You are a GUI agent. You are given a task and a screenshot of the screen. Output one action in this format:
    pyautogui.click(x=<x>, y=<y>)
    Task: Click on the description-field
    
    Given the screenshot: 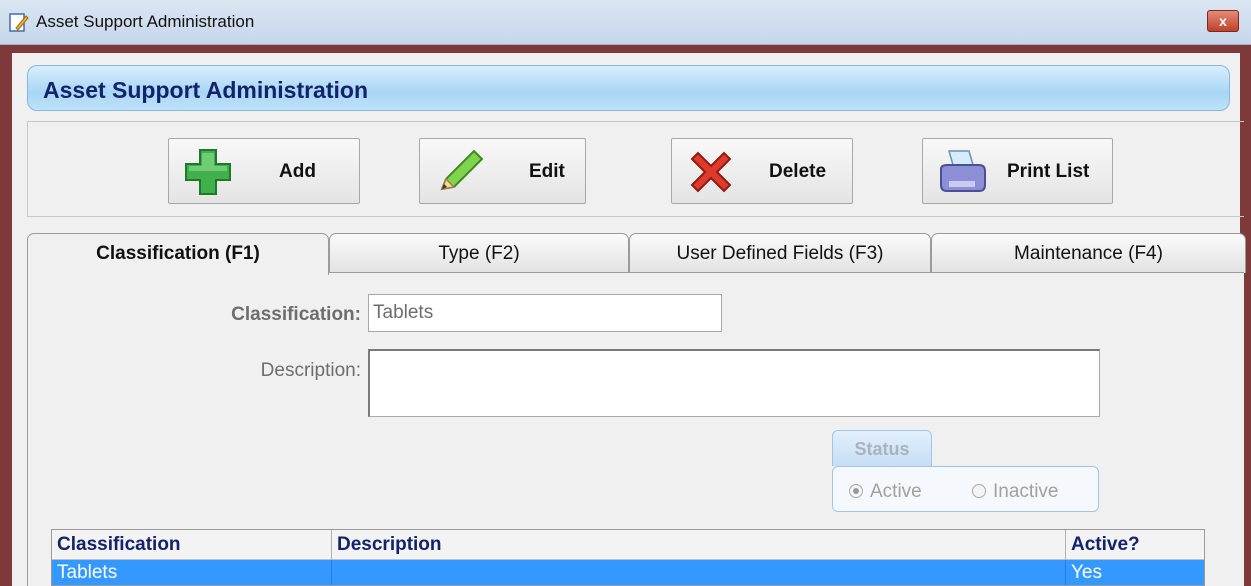 What is the action you would take?
    pyautogui.click(x=734, y=383)
    